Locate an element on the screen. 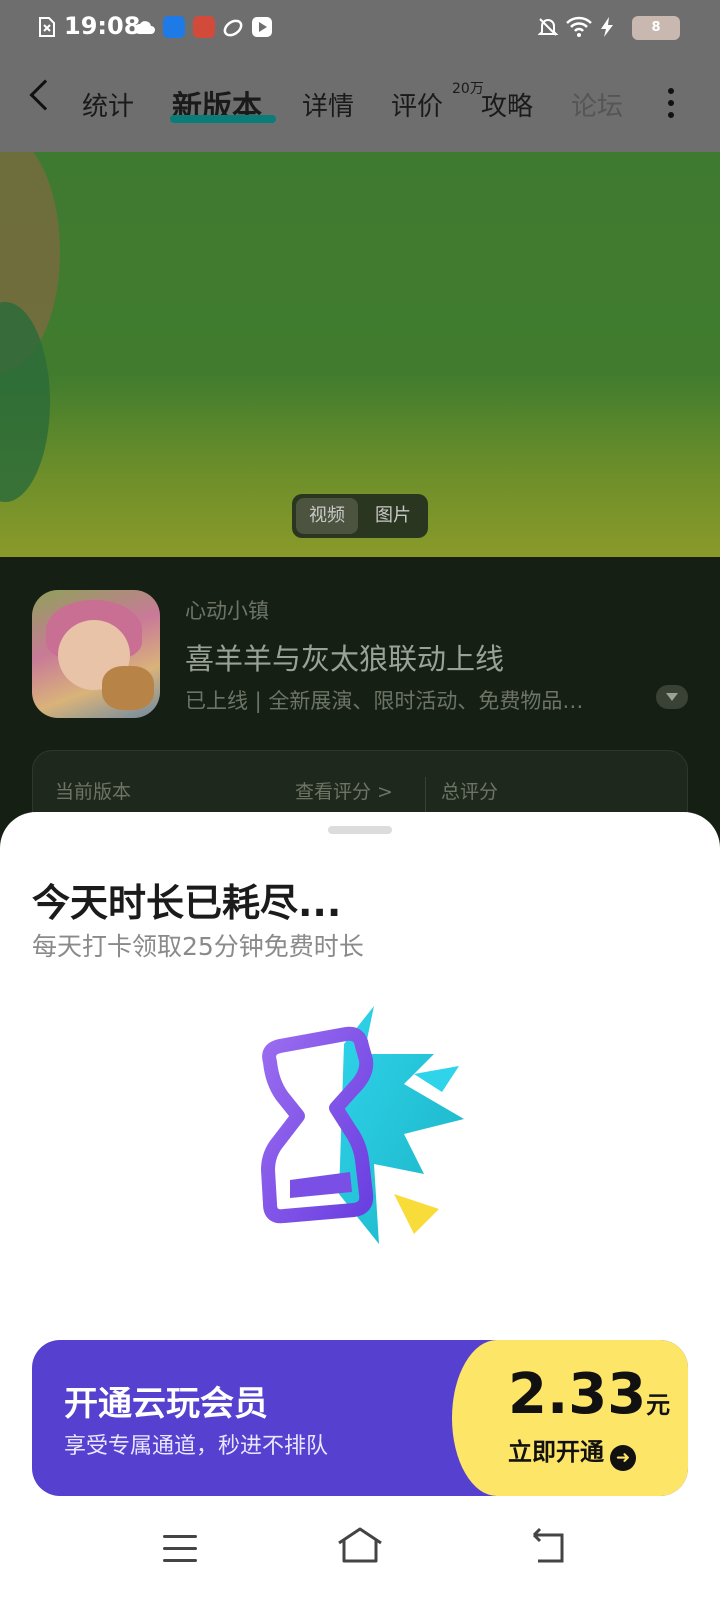 This screenshot has height=1605, width=720. current-version-label: 当前版本 is located at coordinates (93, 792).